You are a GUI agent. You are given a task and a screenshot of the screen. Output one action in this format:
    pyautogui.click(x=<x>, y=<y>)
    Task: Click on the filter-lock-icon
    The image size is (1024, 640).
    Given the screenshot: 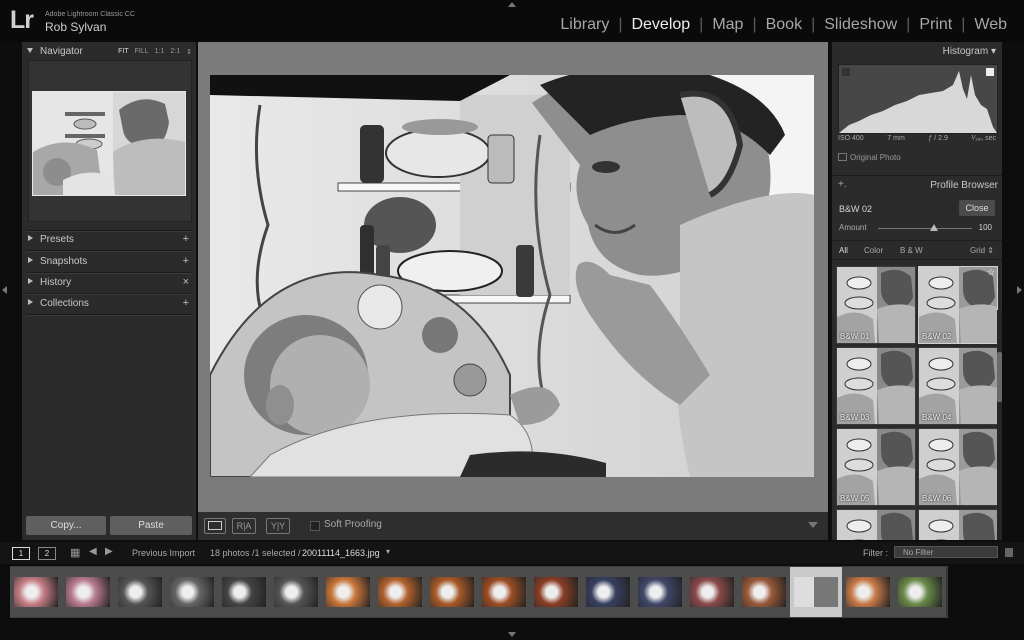 What is the action you would take?
    pyautogui.click(x=1009, y=552)
    